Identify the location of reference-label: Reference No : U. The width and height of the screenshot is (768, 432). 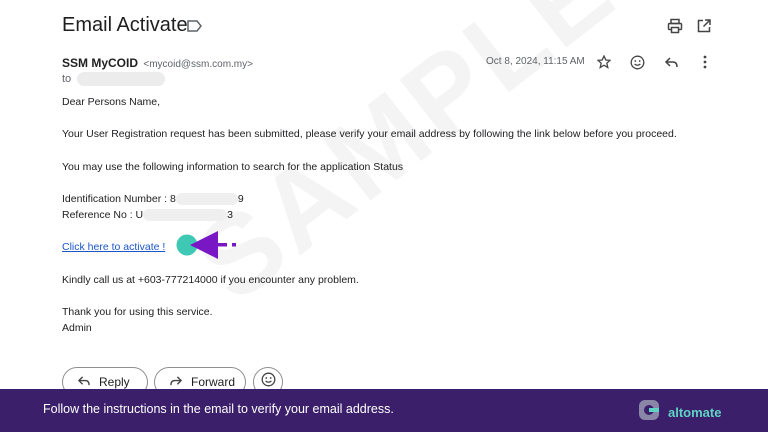
(103, 215).